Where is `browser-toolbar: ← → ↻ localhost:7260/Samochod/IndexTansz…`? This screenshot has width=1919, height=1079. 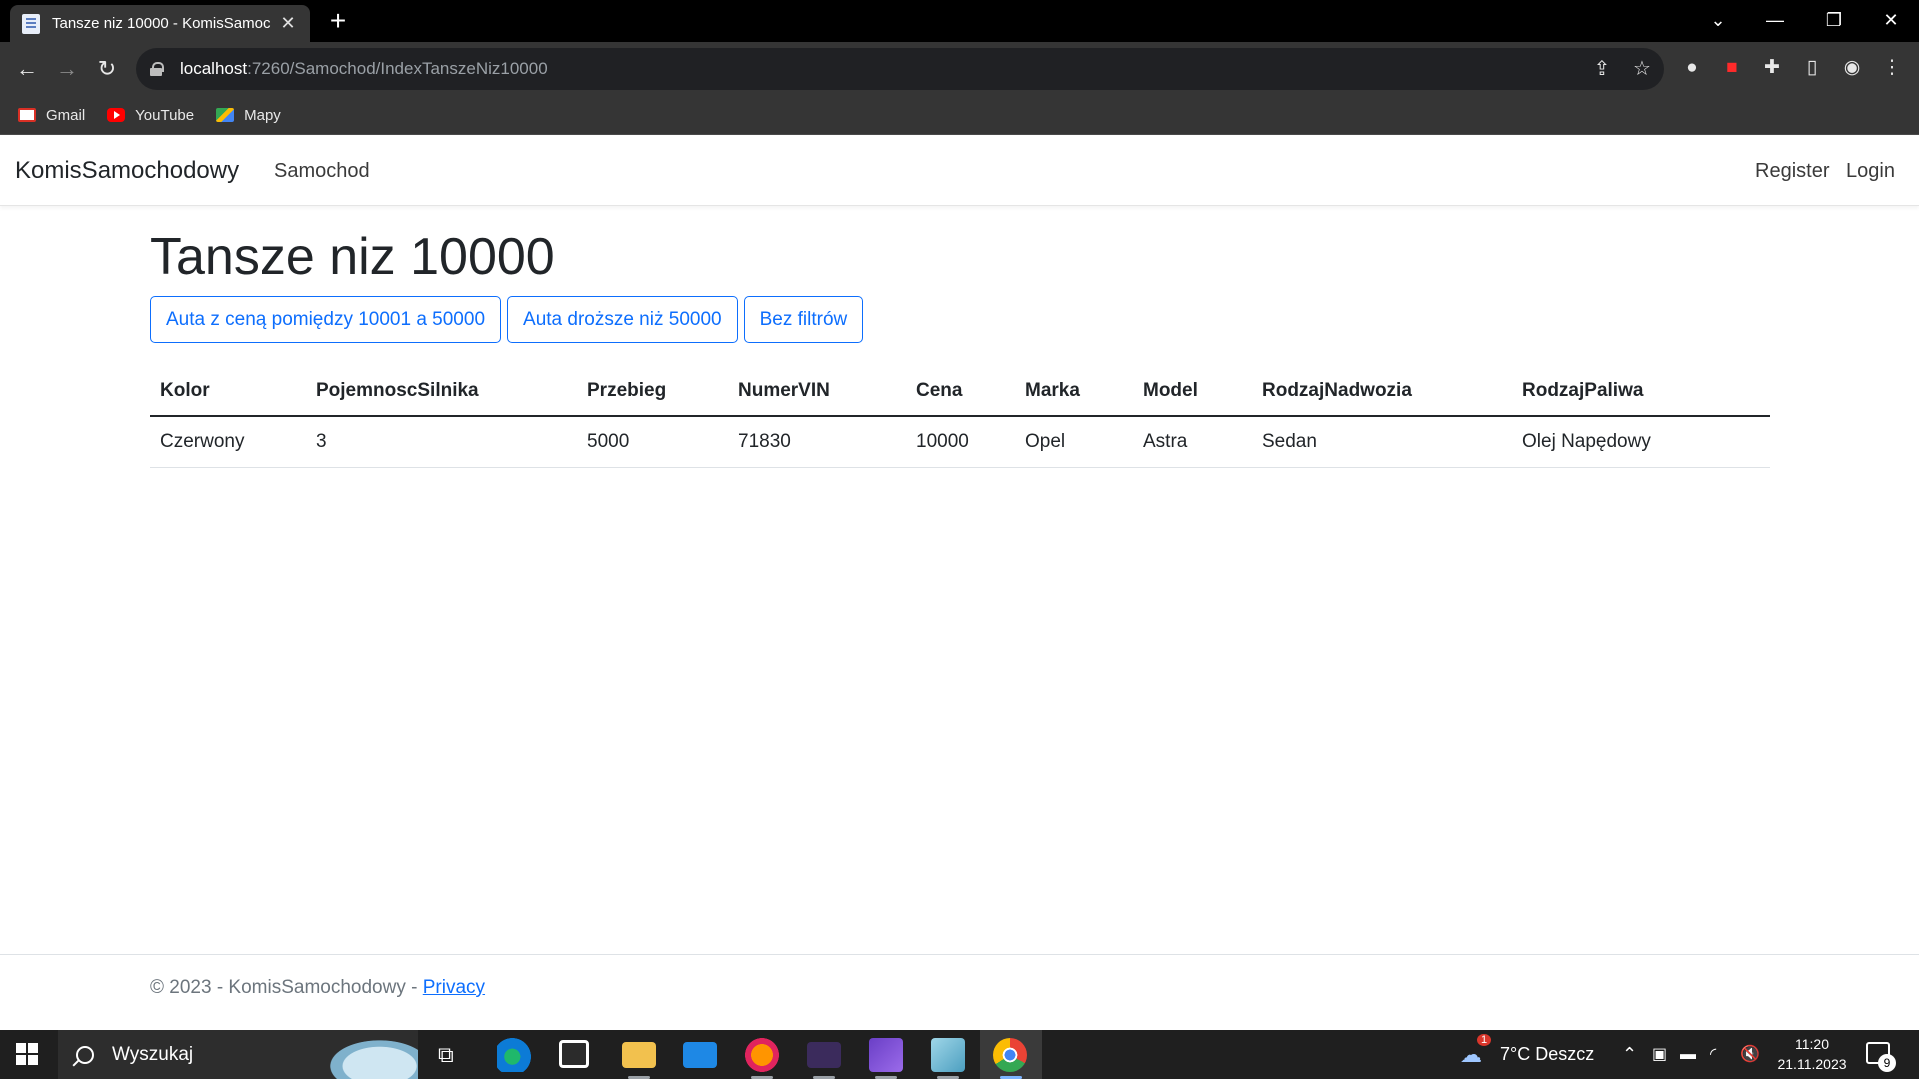 browser-toolbar: ← → ↻ localhost:7260/Samochod/IndexTansz… is located at coordinates (959, 69).